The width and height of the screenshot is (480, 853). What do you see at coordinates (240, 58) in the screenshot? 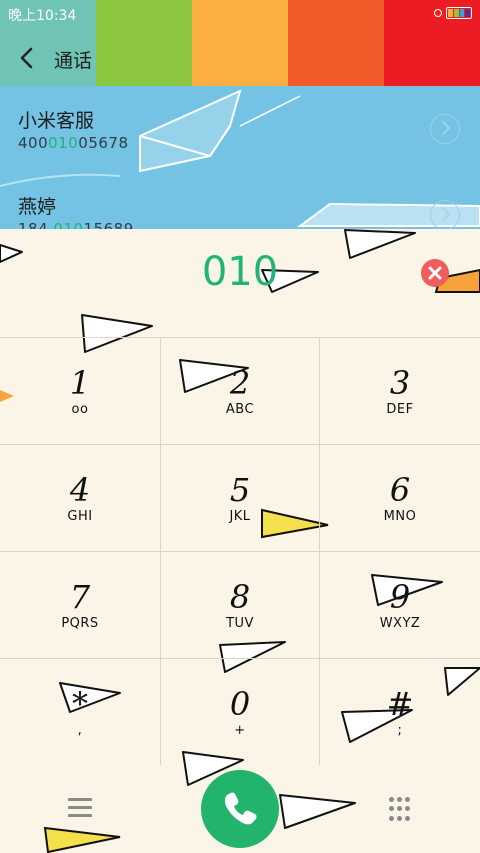
I see `title-bar: 通话` at bounding box center [240, 58].